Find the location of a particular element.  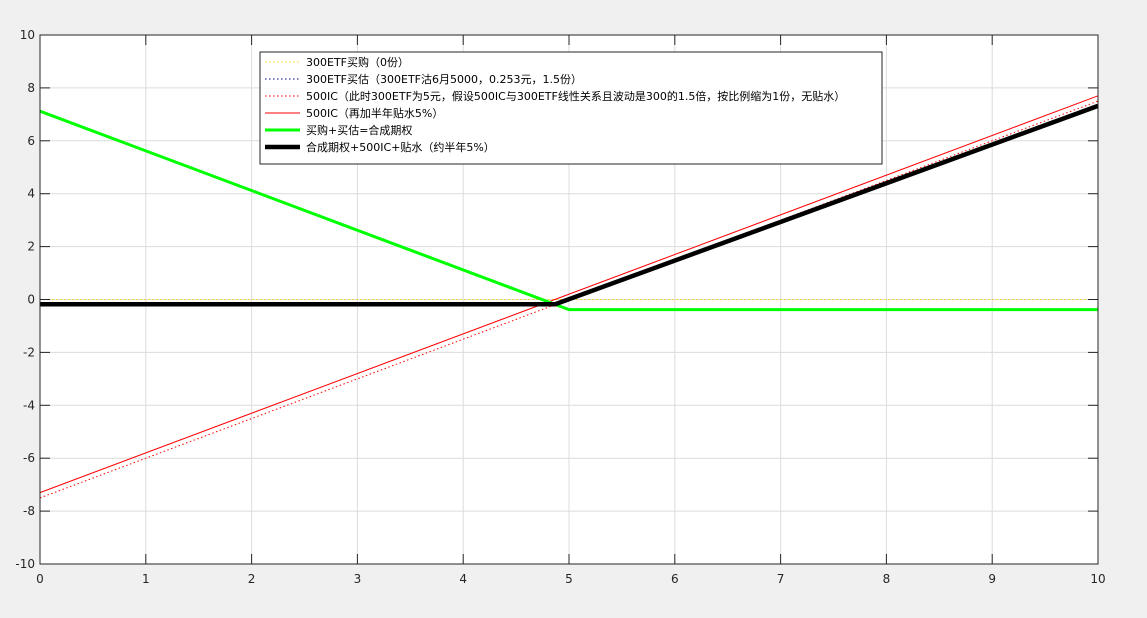

y-tick-label: -10 is located at coordinates (25, 564).